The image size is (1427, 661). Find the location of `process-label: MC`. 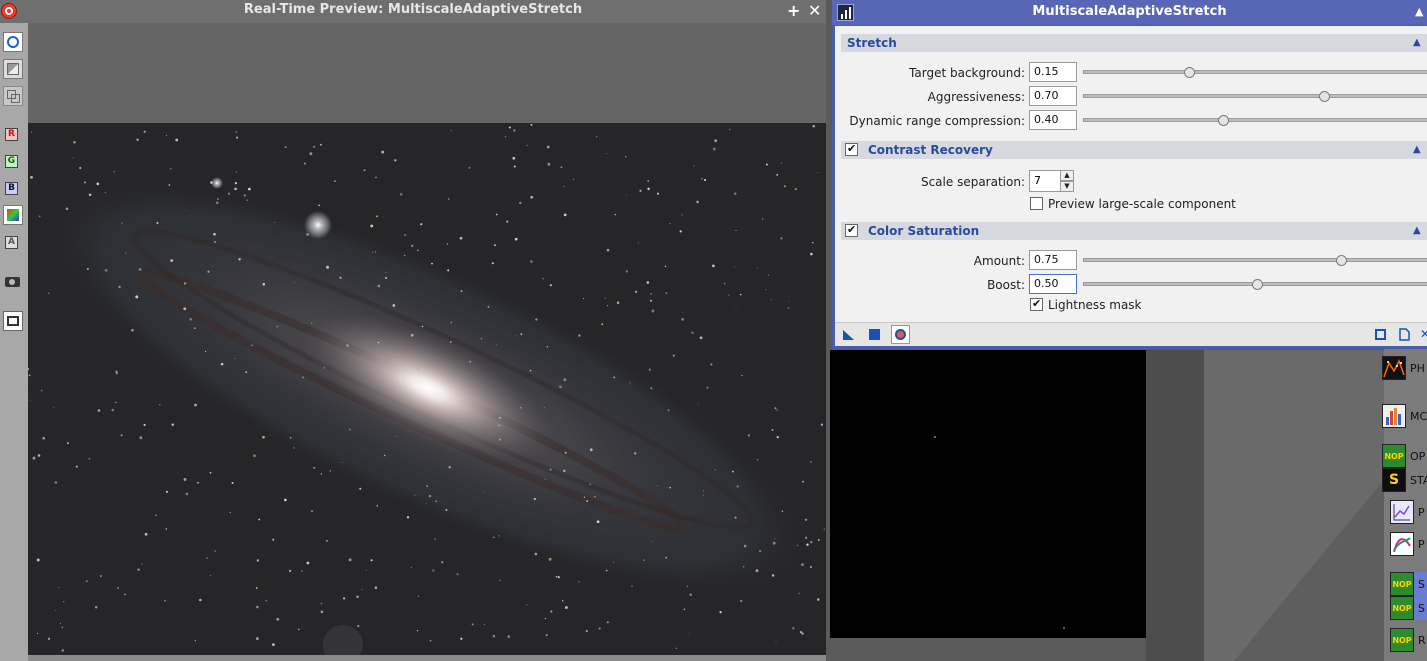

process-label: MC is located at coordinates (1418, 416).